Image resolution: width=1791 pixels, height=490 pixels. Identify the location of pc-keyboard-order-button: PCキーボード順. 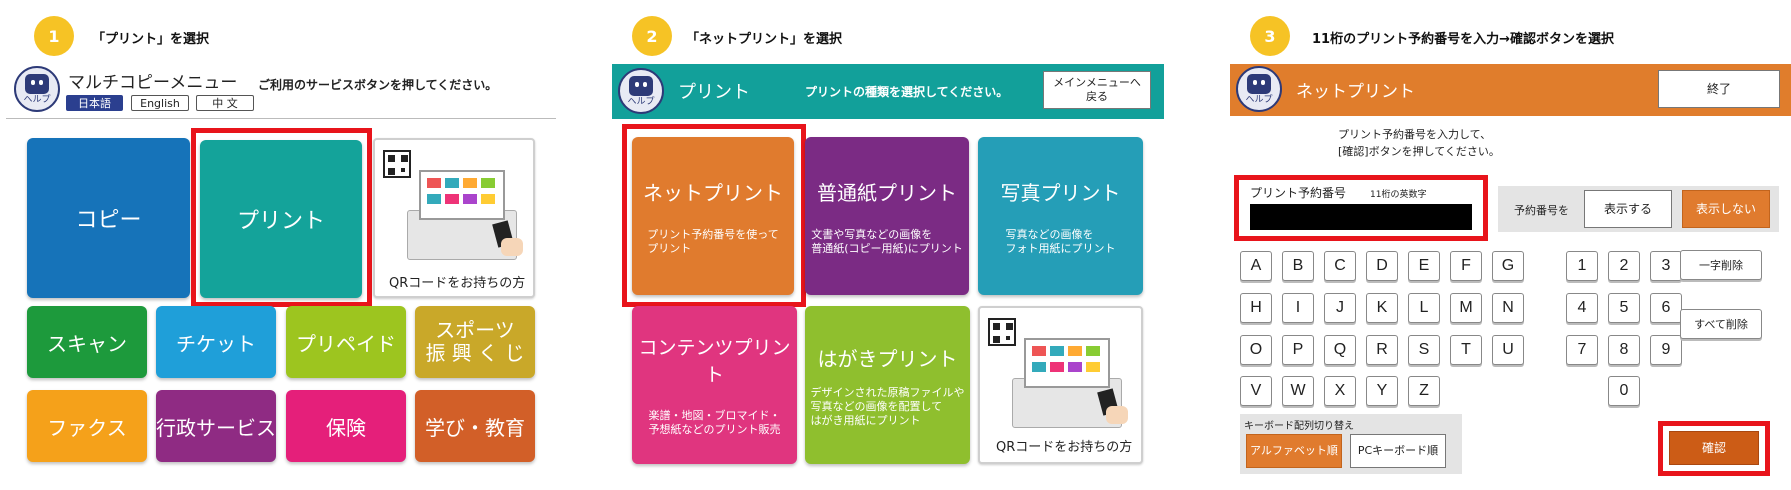
(1398, 451).